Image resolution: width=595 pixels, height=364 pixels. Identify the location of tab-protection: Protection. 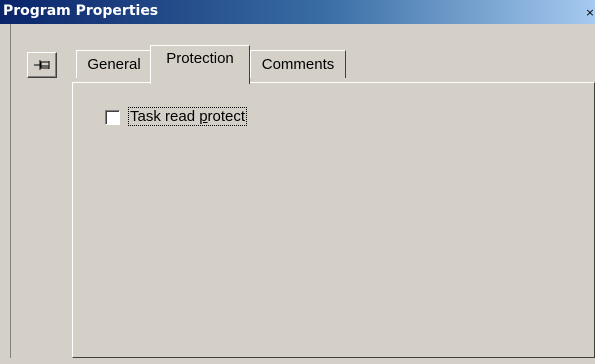
(200, 64).